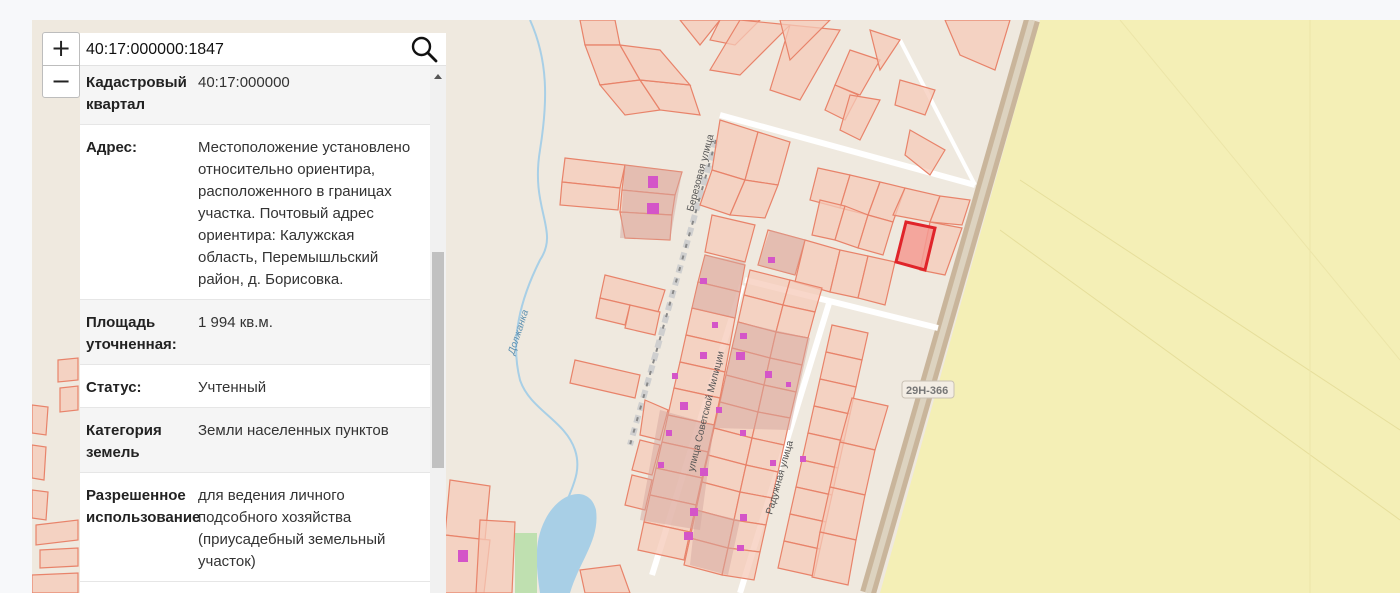 This screenshot has width=1400, height=593. I want to click on info-row-area: Площадь уточненная: 1 994 кв.м., so click(255, 332).